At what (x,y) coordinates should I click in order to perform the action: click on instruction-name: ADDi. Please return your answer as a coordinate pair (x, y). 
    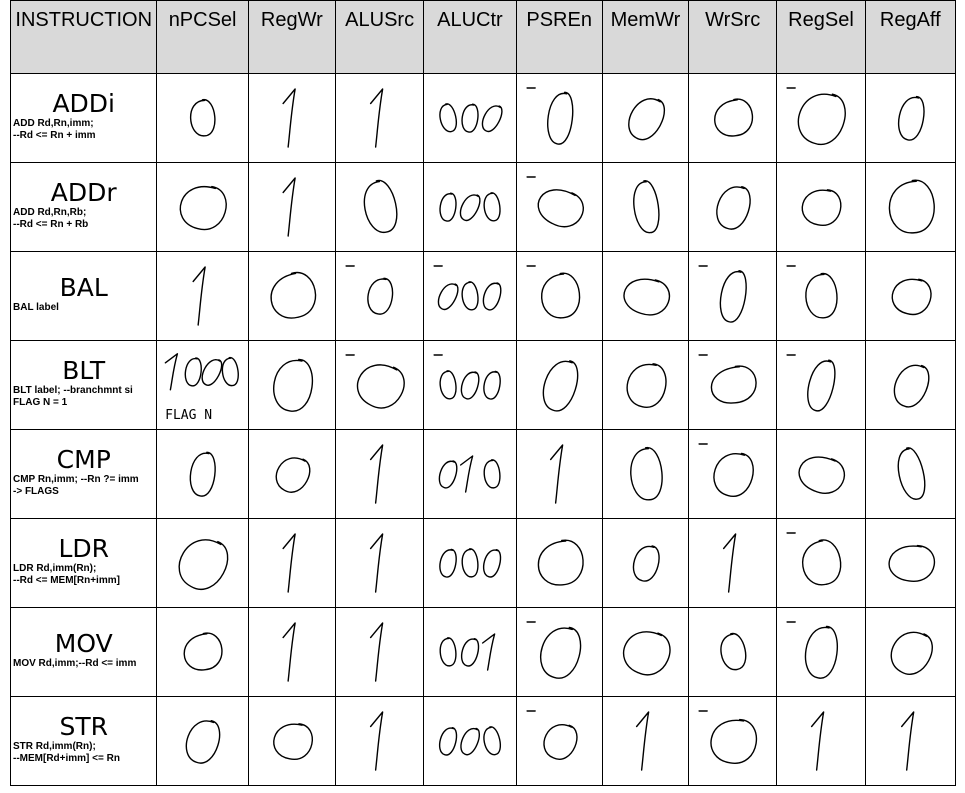
    Looking at the image, I should click on (83, 103).